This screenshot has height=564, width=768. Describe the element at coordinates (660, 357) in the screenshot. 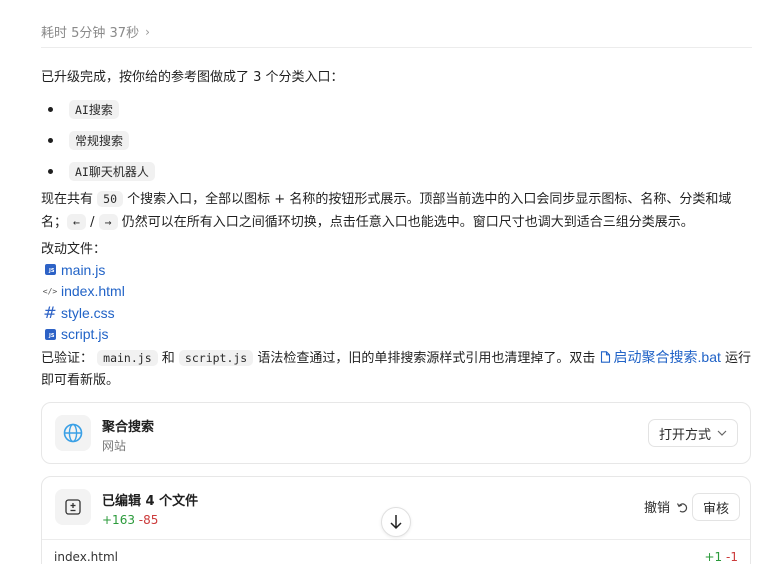

I see `bat-file-link: 启动聚合搜索.bat` at that location.